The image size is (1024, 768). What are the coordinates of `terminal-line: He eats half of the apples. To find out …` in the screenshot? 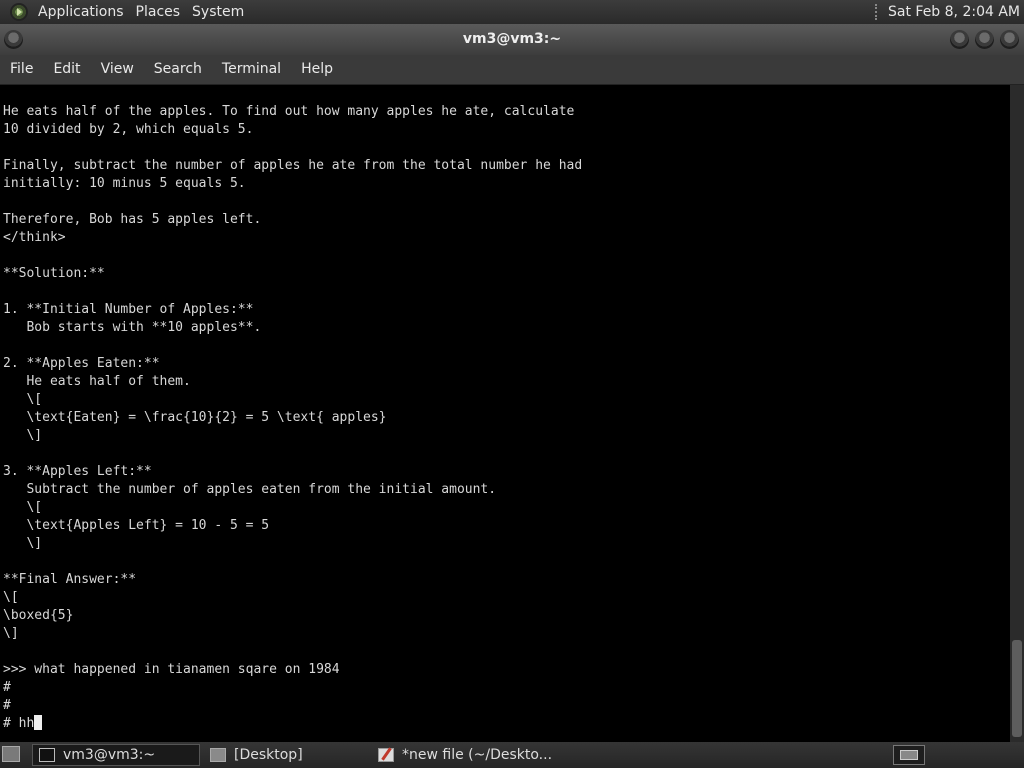 It's located at (289, 111).